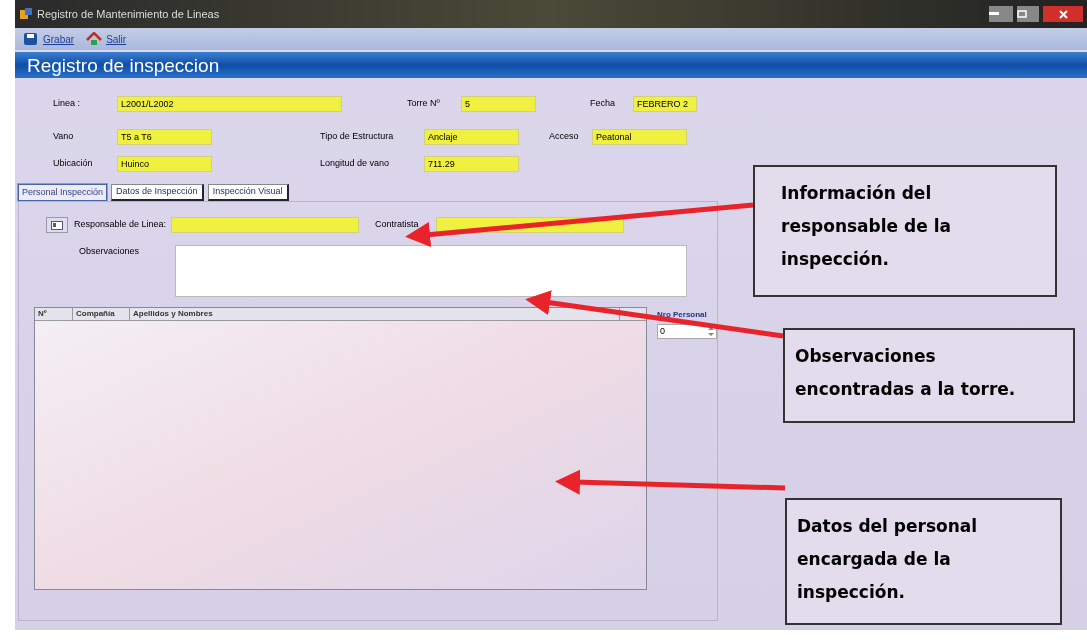 This screenshot has height=641, width=1087. What do you see at coordinates (498, 104) in the screenshot?
I see `input-field: 5` at bounding box center [498, 104].